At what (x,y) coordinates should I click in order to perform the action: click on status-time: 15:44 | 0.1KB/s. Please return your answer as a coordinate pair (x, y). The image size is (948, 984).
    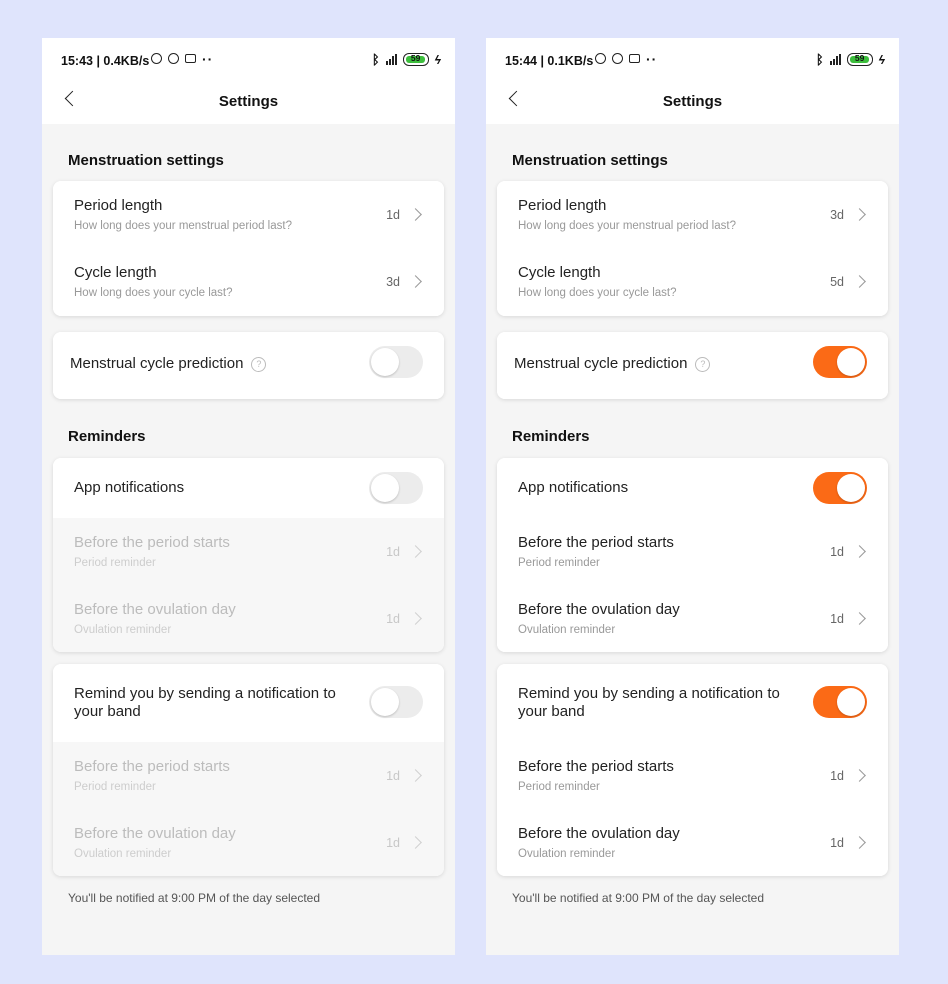
    Looking at the image, I should click on (549, 61).